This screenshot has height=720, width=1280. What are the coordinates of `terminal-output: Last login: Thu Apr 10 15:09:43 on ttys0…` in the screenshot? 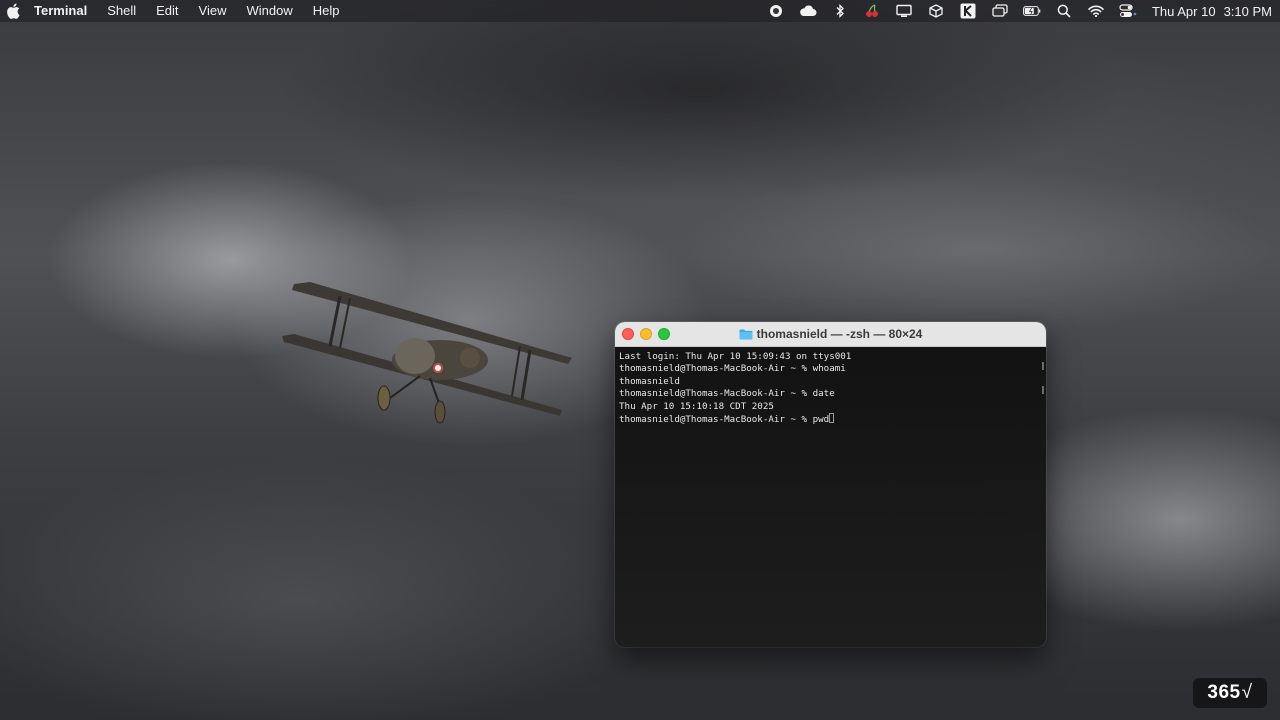 It's located at (830, 497).